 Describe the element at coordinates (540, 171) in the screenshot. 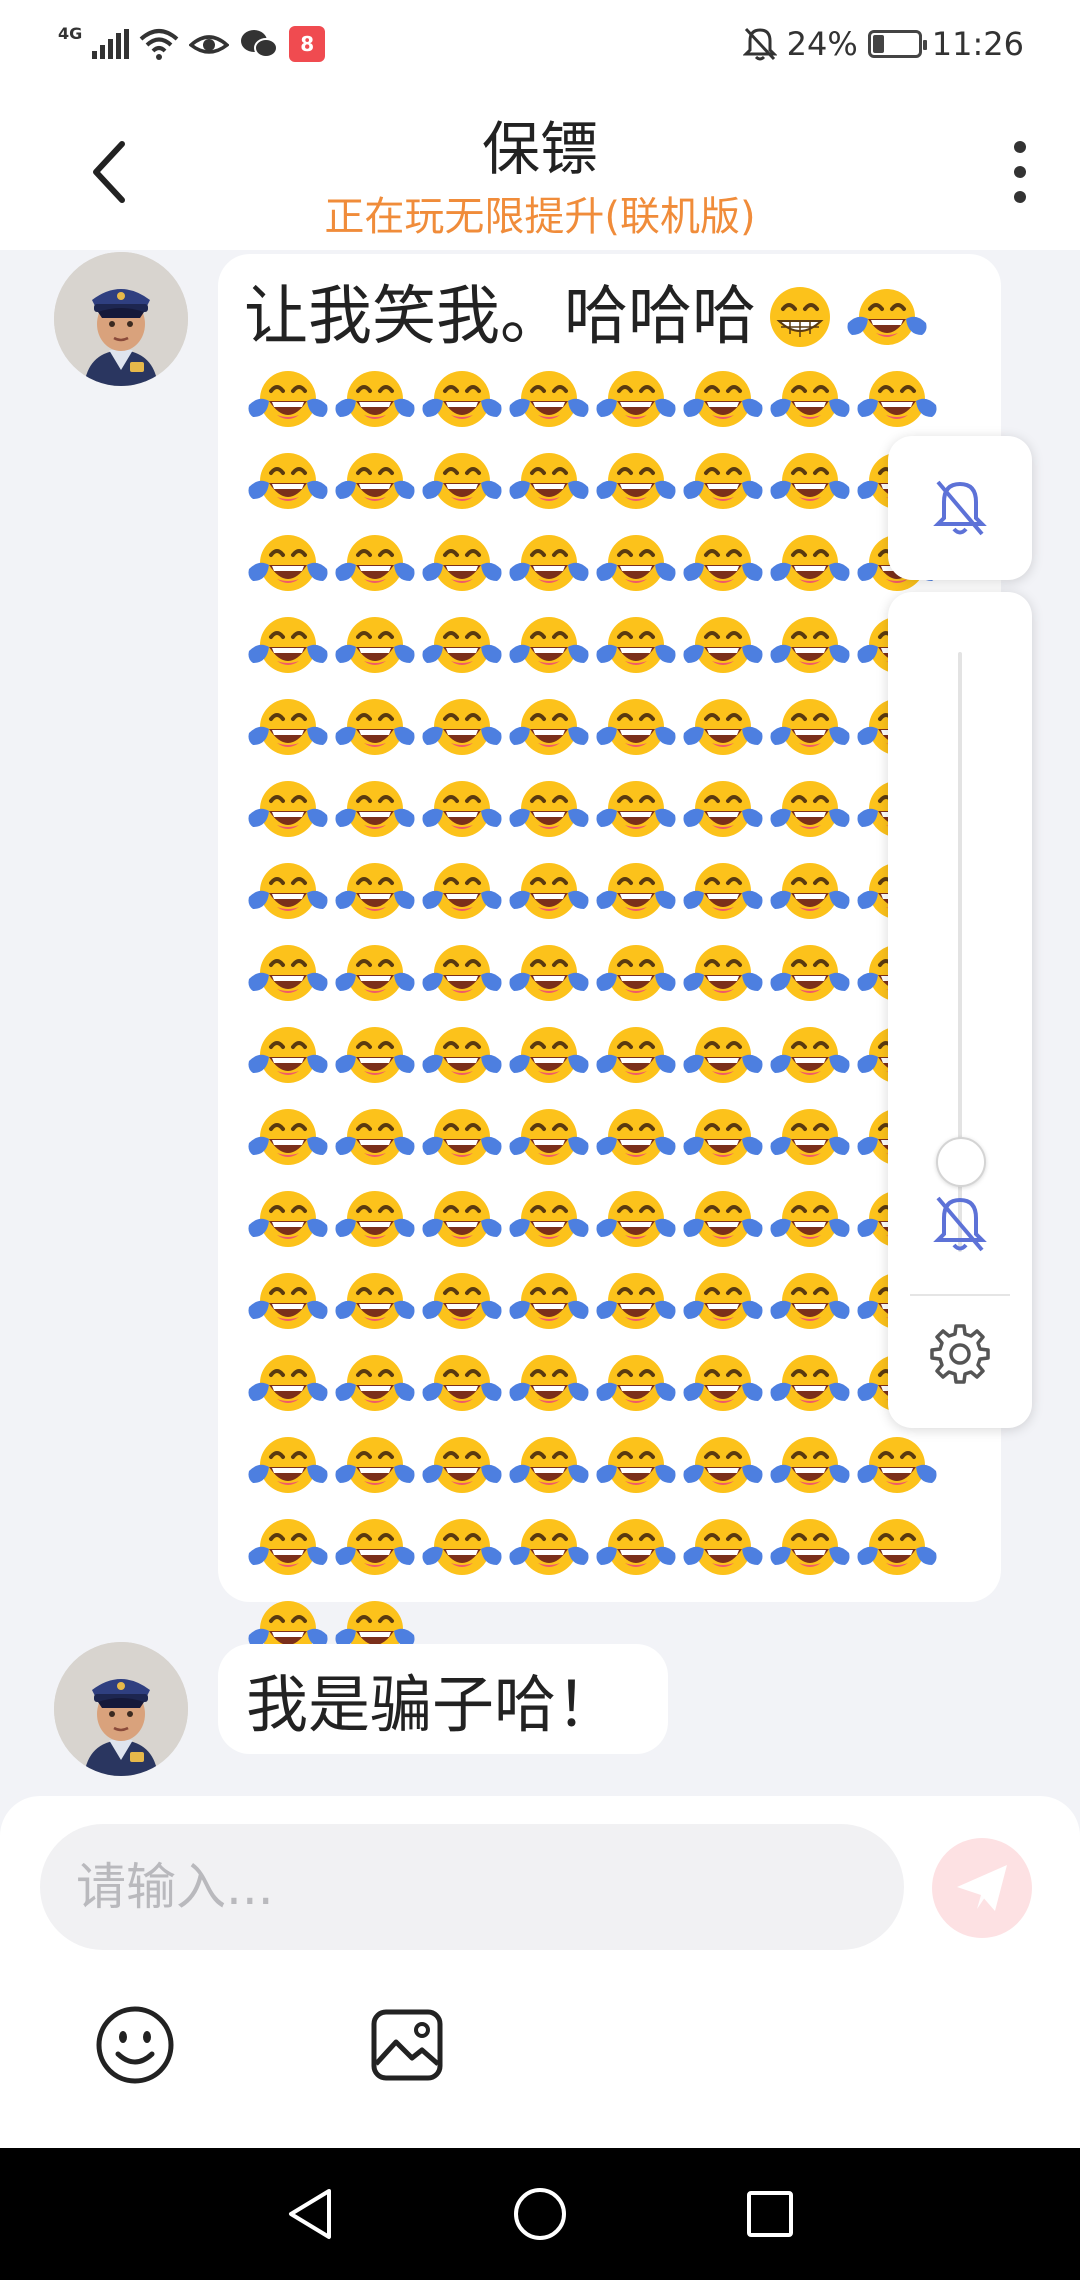

I see `chat-header: 保镖 正在玩无限提升(联机版)` at that location.